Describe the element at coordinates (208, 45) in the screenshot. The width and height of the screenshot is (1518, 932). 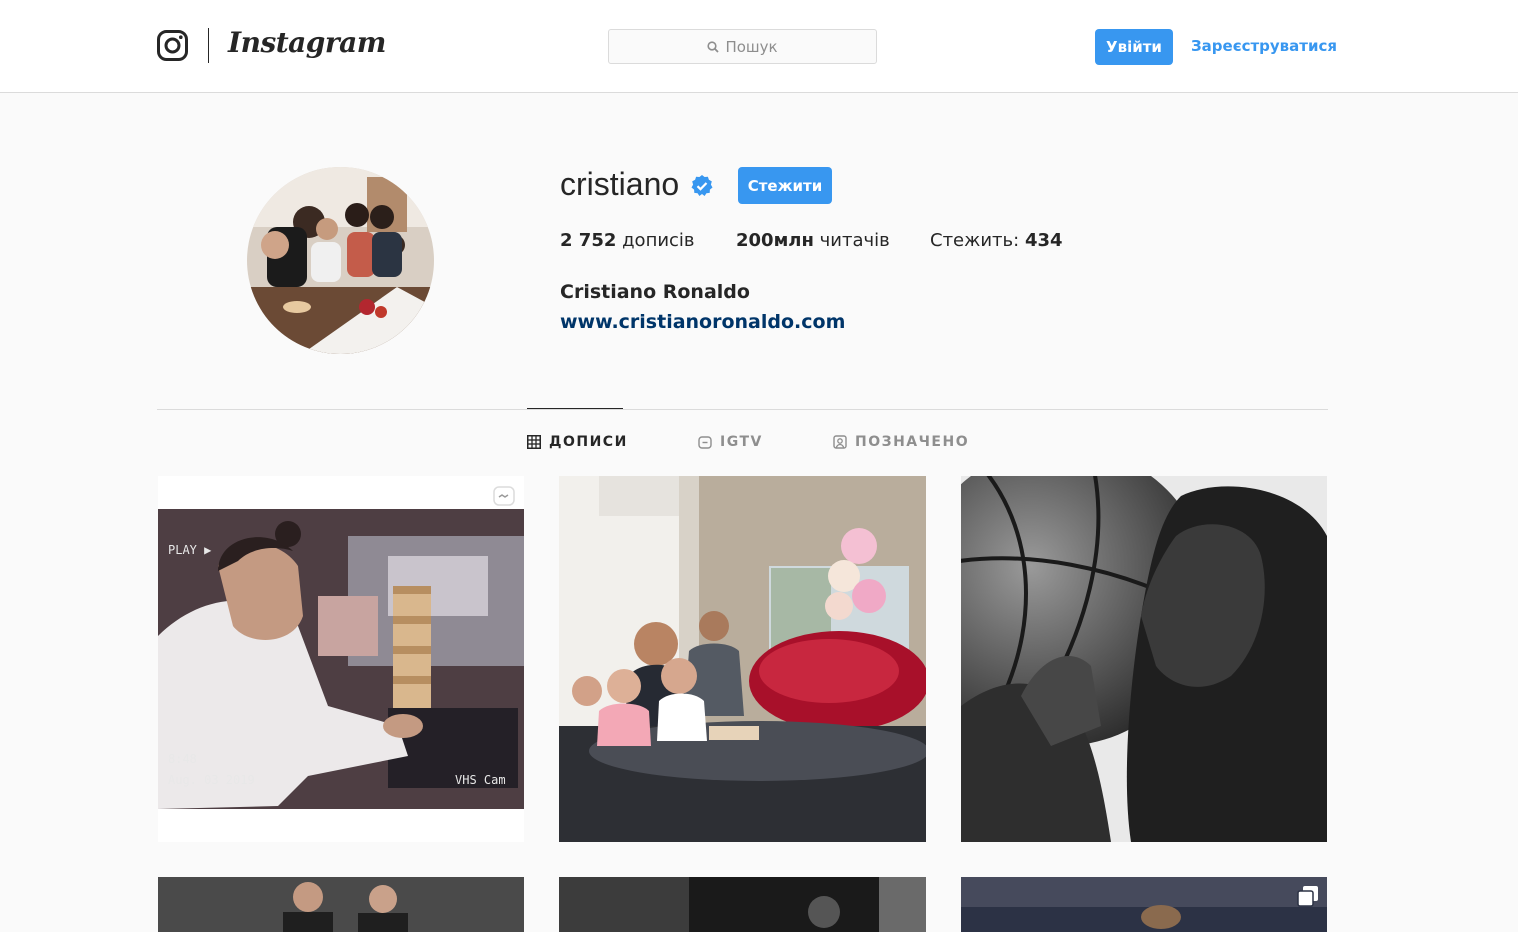
I see `logo-divider` at that location.